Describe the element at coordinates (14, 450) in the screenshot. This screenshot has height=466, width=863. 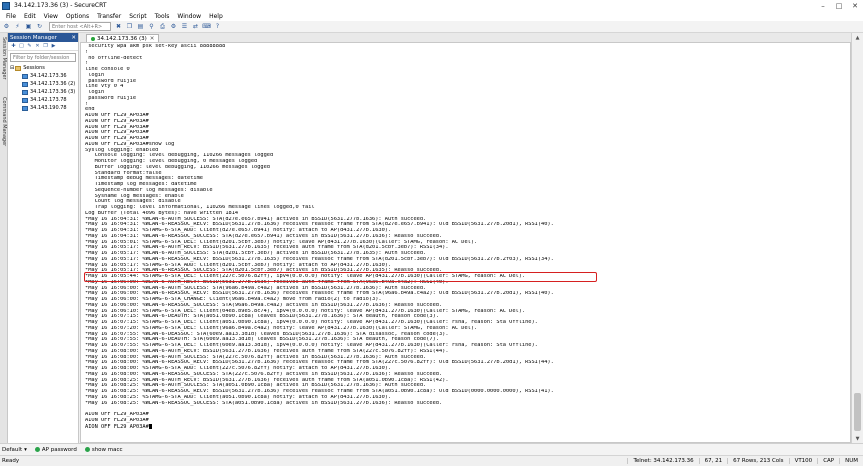
I see `button-bar-default: Default ▾` at that location.